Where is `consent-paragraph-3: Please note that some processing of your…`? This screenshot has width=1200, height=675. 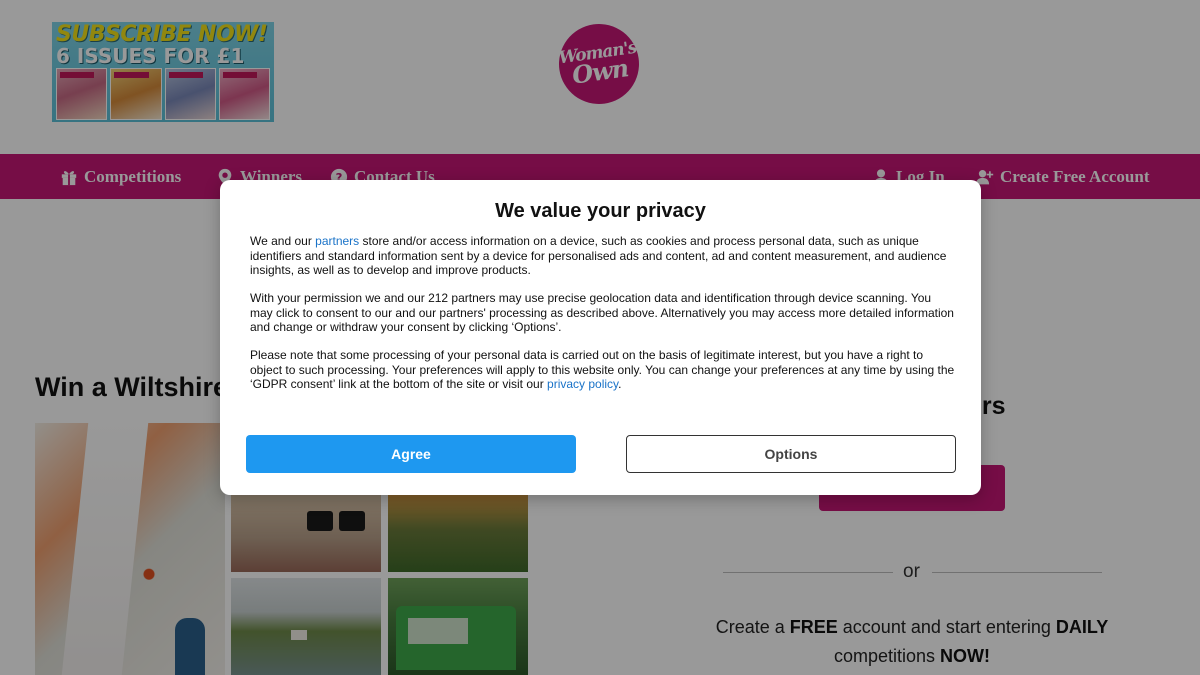 consent-paragraph-3: Please note that some processing of your… is located at coordinates (602, 370).